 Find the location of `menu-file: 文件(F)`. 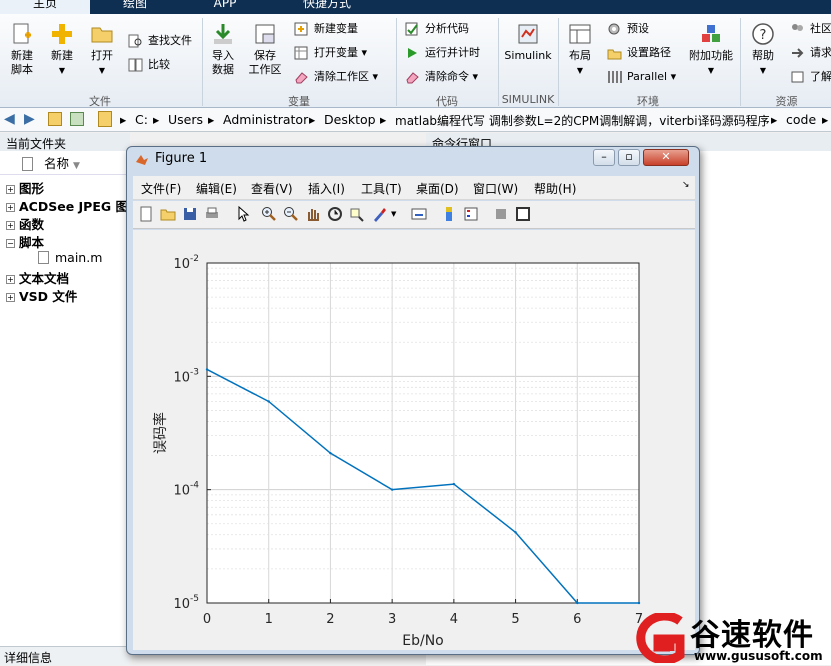

menu-file: 文件(F) is located at coordinates (161, 188).